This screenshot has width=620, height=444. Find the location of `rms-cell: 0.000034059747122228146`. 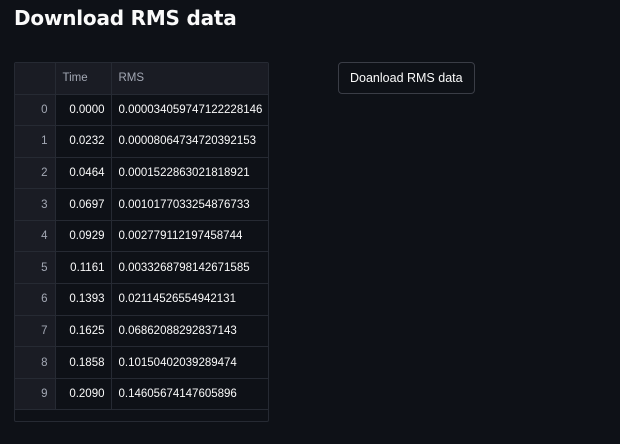

rms-cell: 0.000034059747122228146 is located at coordinates (189, 110).